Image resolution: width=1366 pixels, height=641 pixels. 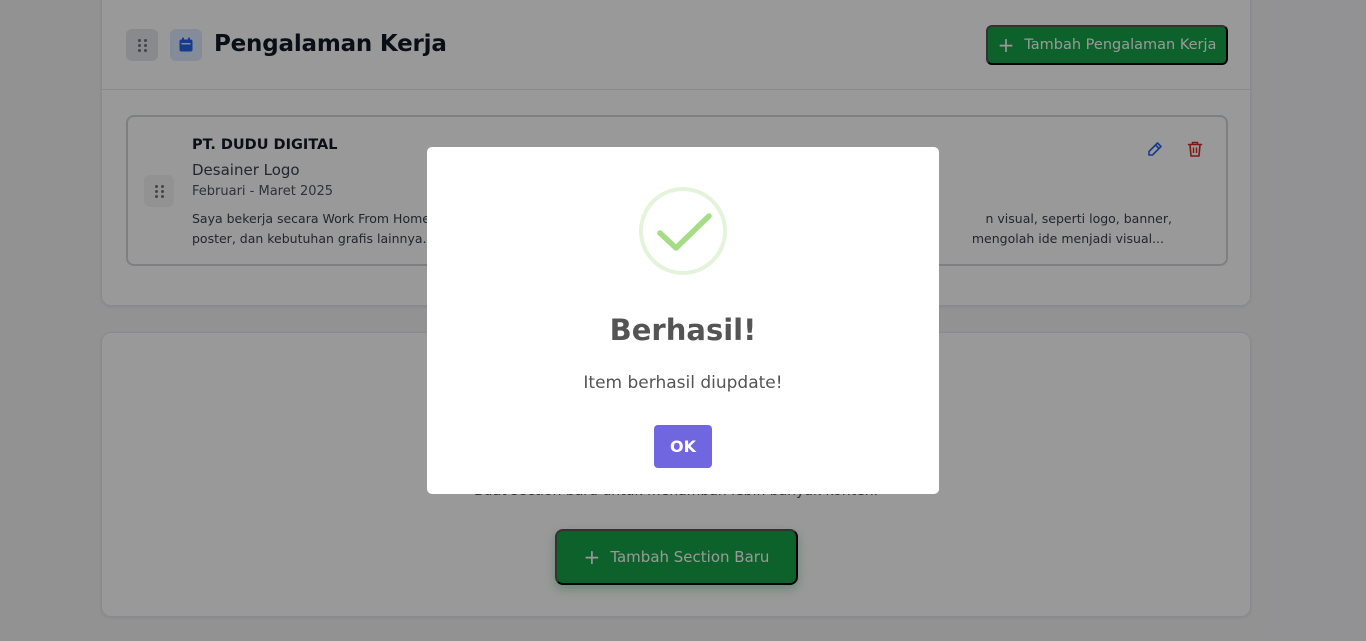 I want to click on ok-button: OK, so click(x=683, y=446).